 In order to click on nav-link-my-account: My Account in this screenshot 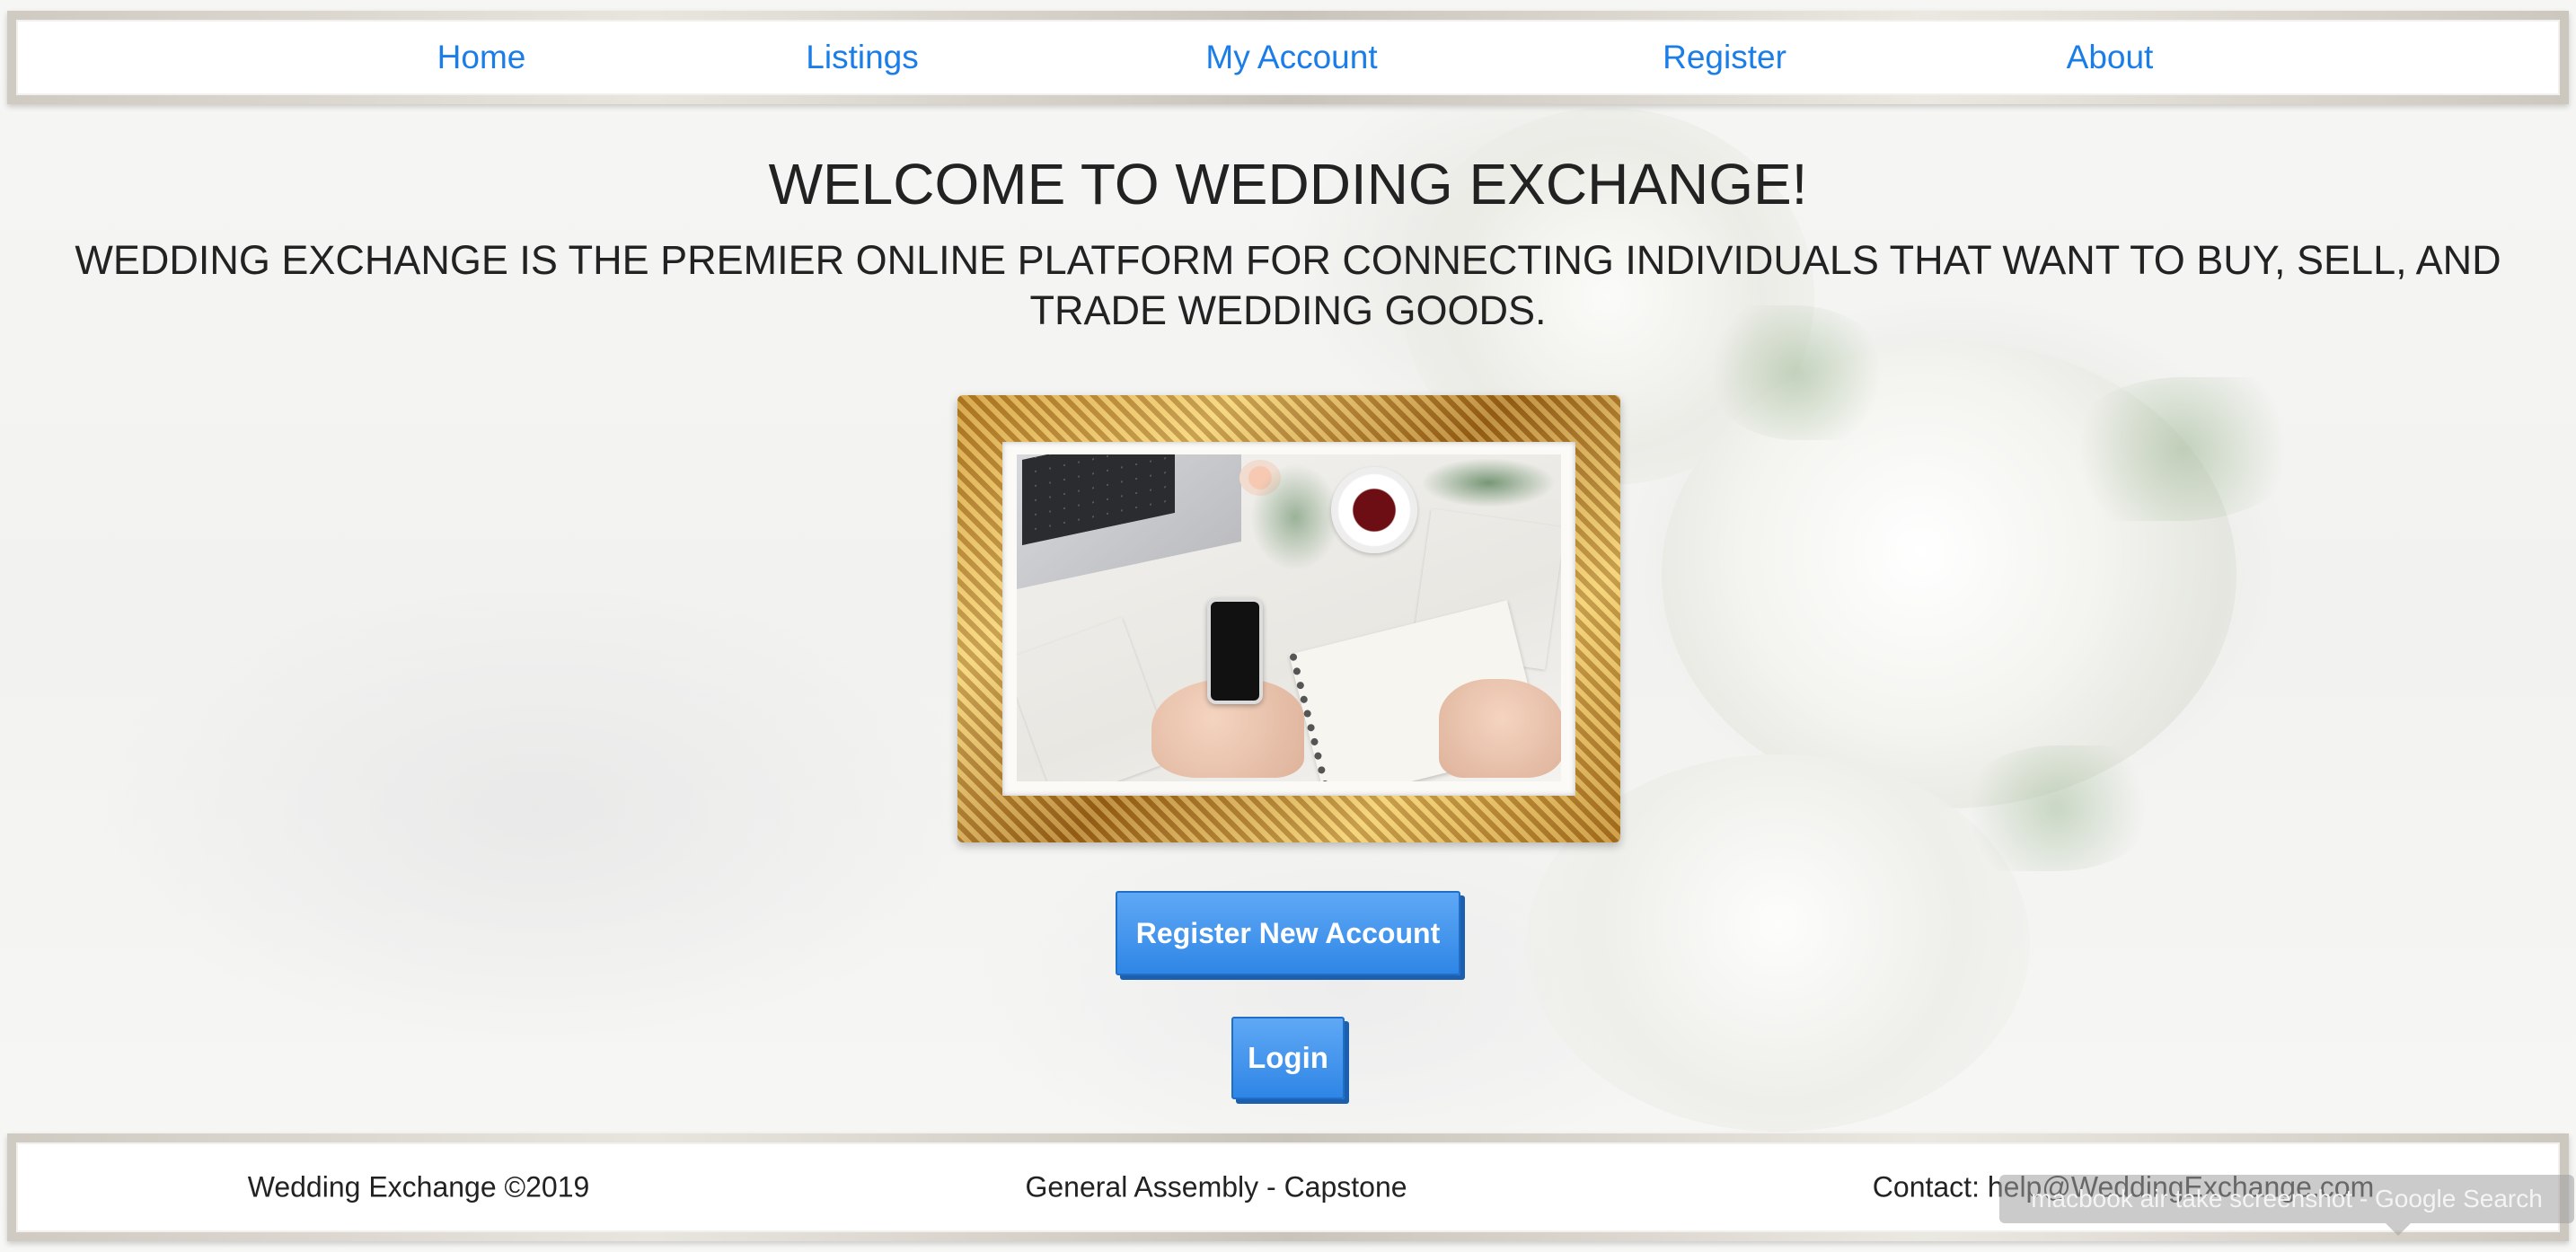, I will do `click(1291, 57)`.